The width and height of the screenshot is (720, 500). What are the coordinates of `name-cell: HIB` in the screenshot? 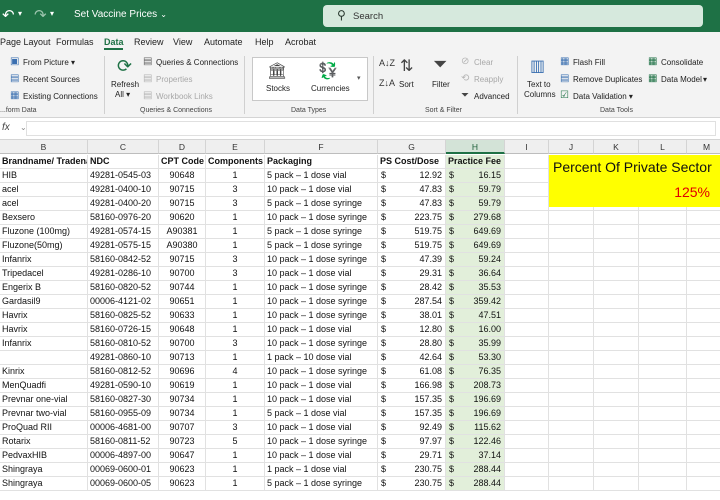 It's located at (44, 176).